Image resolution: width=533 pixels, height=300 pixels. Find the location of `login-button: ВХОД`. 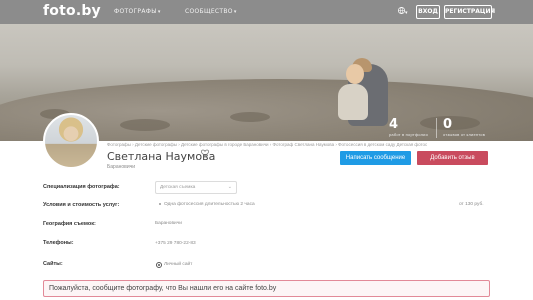

login-button: ВХОД is located at coordinates (428, 12).